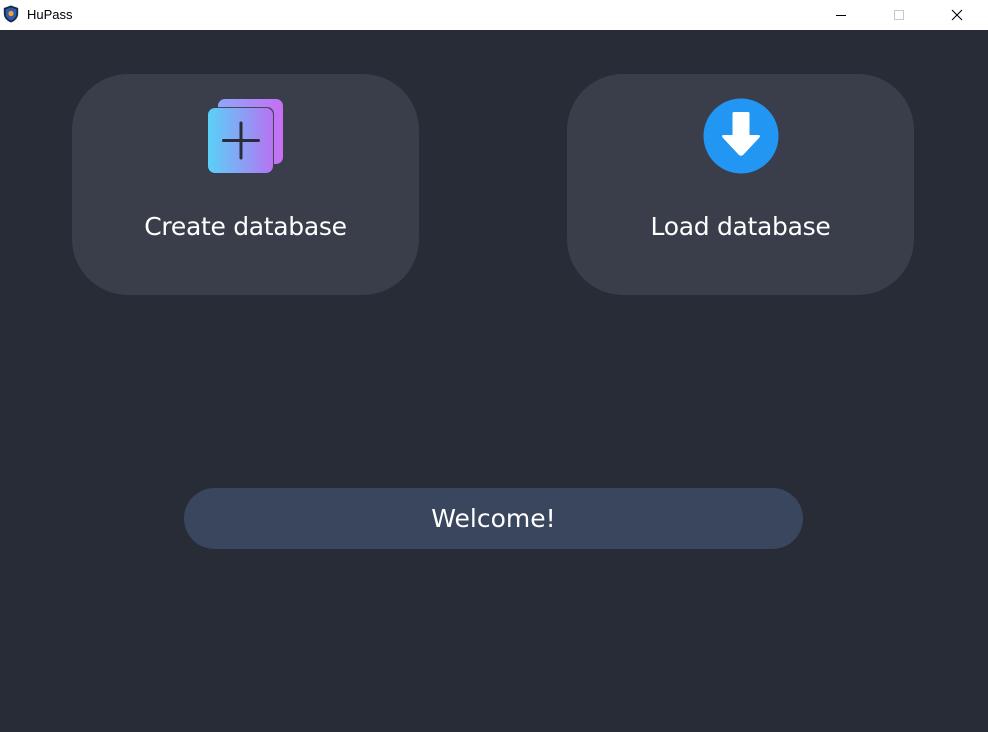 The height and width of the screenshot is (732, 988). I want to click on maximize-icon, so click(899, 15).